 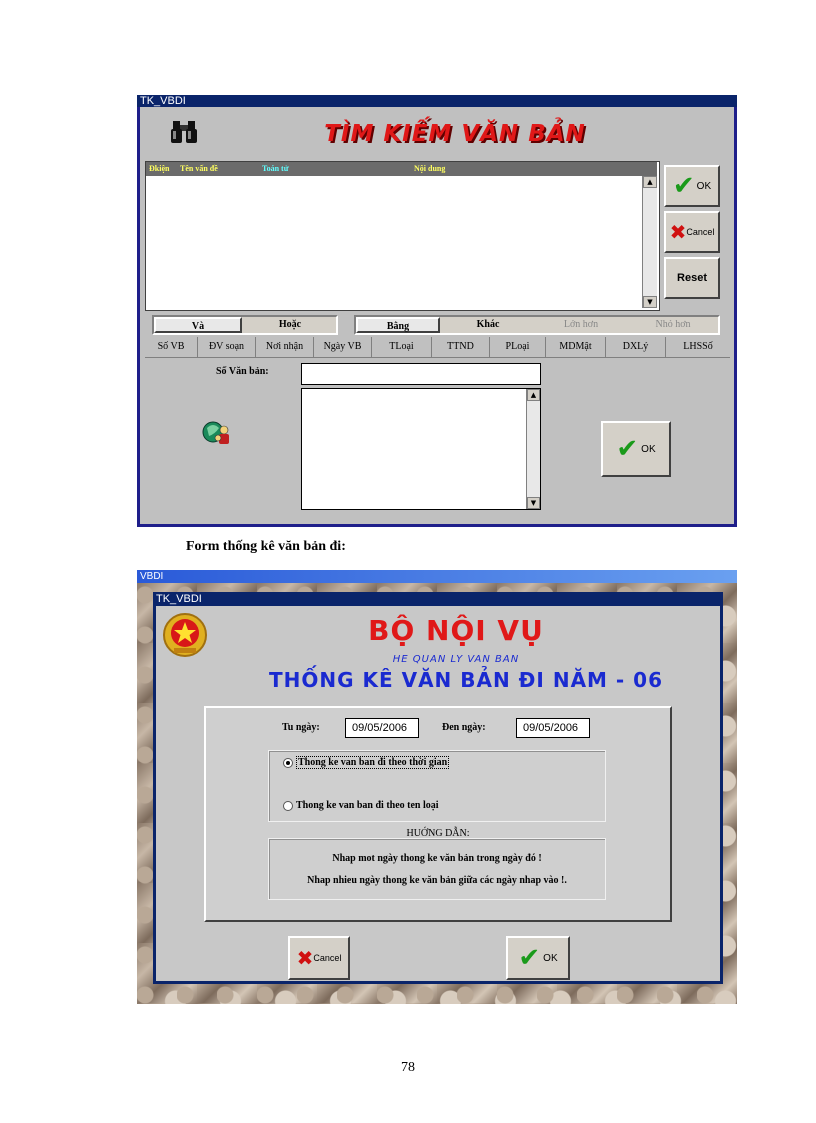 I want to click on grid-scrollbar: ▲ ▼, so click(x=649, y=242).